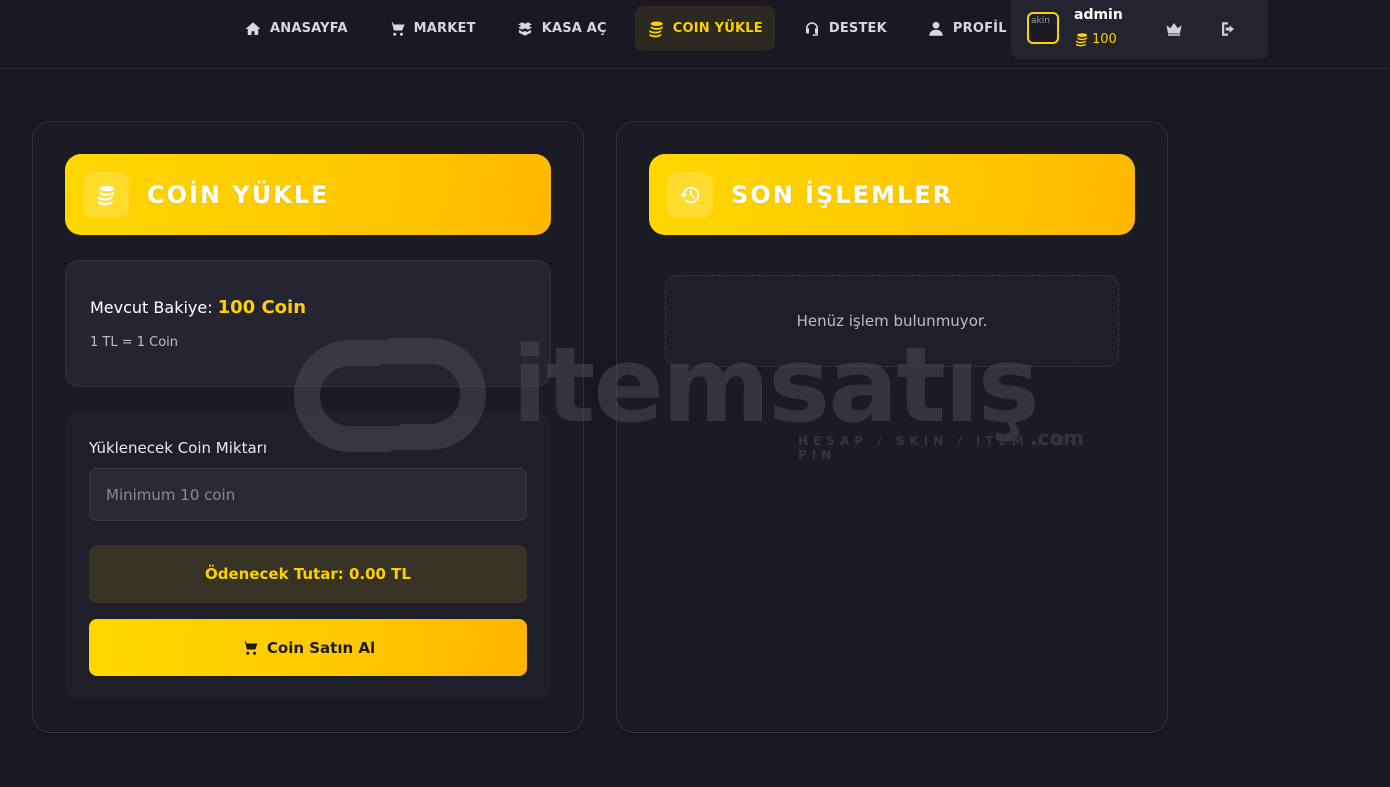 The height and width of the screenshot is (787, 1390). I want to click on total-amount: Ödenecek Tutar: 0.00 TL, so click(308, 574).